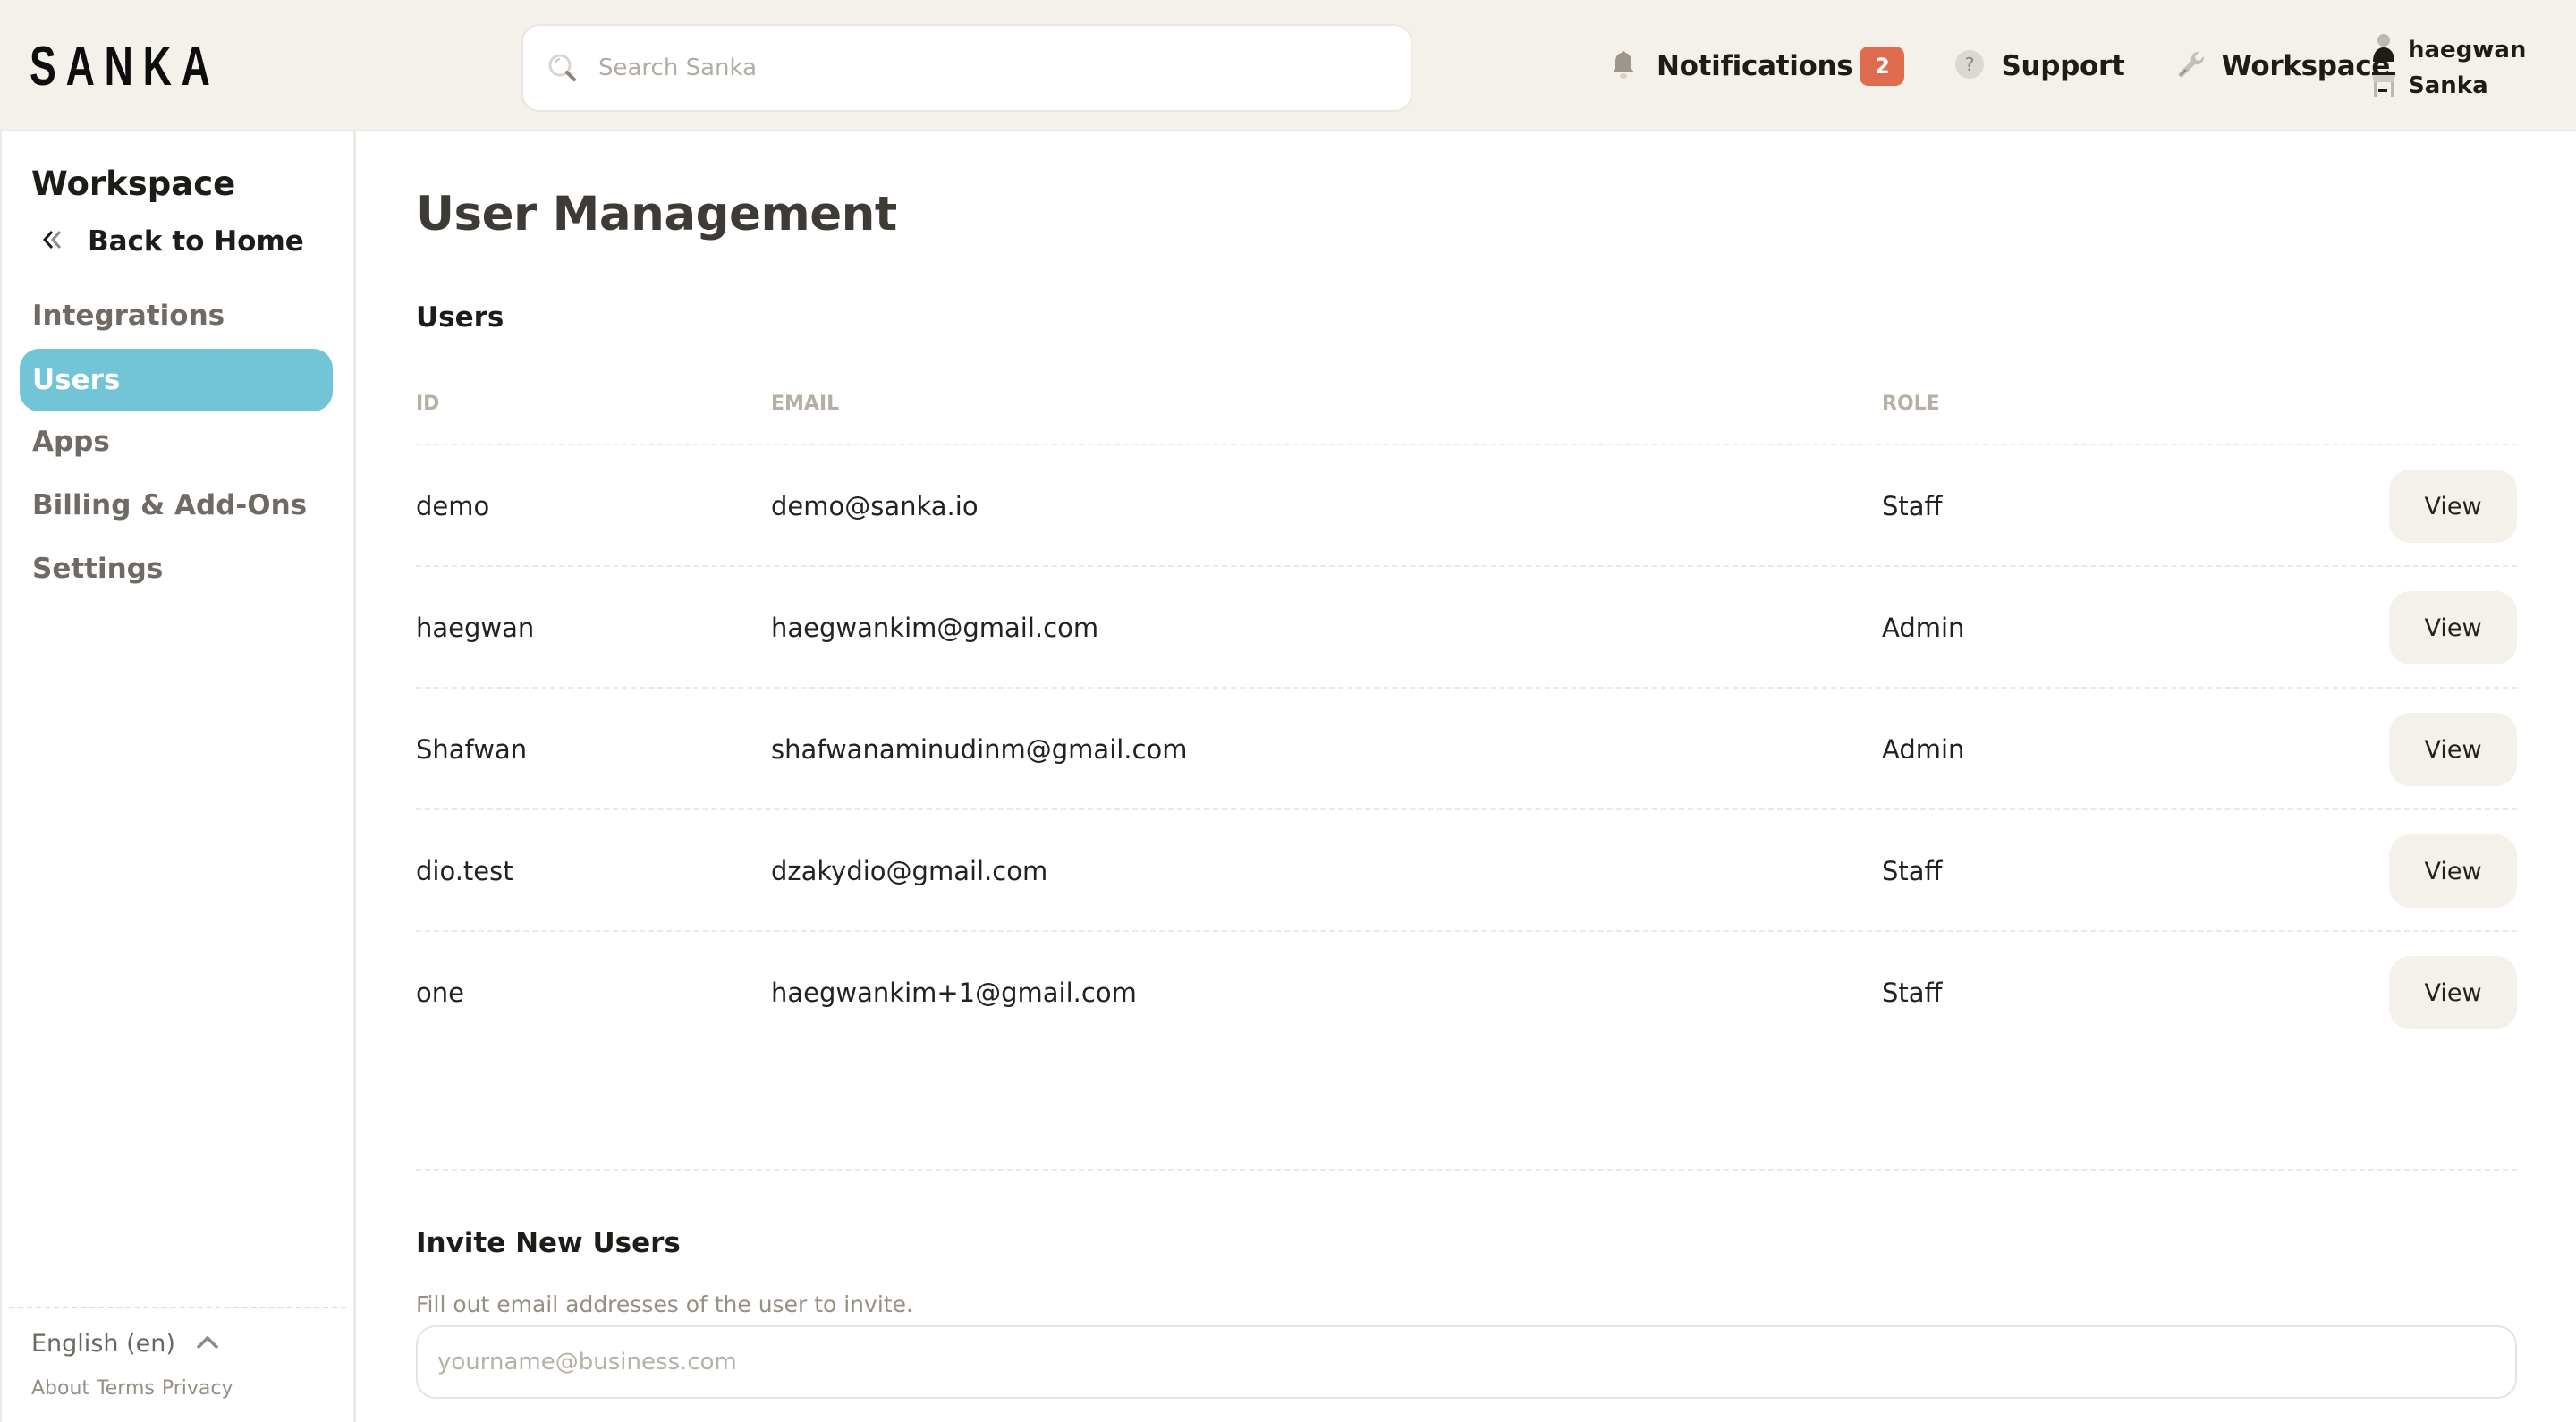  Describe the element at coordinates (472, 749) in the screenshot. I see `user-id: Shafwan` at that location.